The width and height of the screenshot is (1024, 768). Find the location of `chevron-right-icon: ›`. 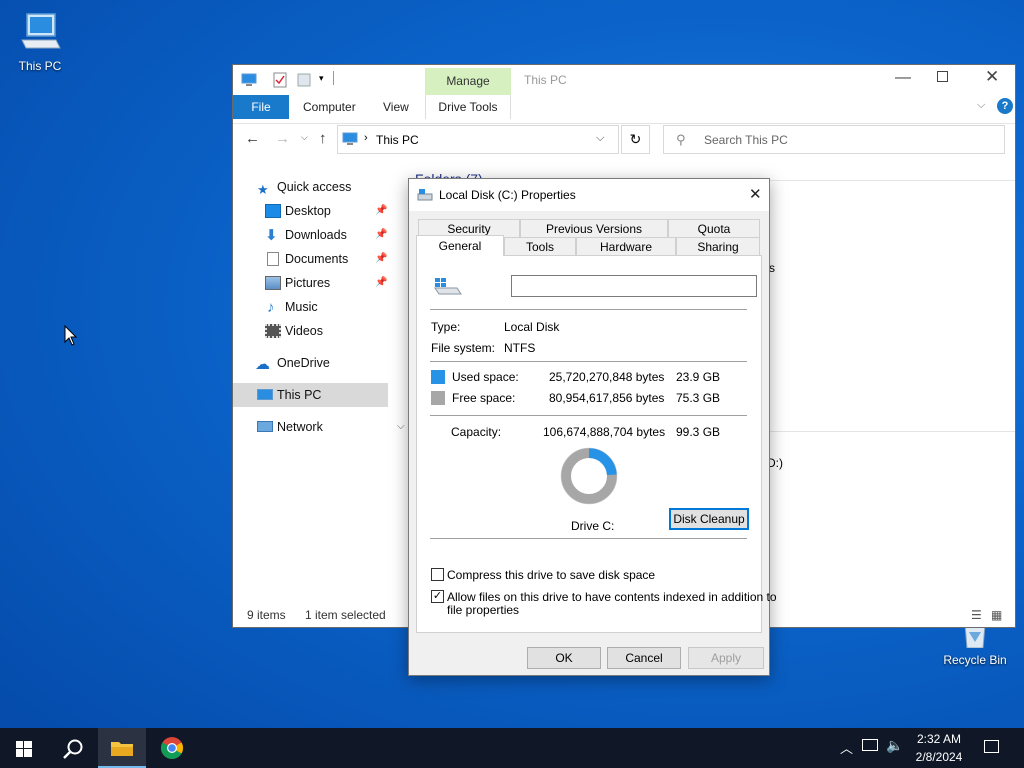

chevron-right-icon: › is located at coordinates (366, 138).